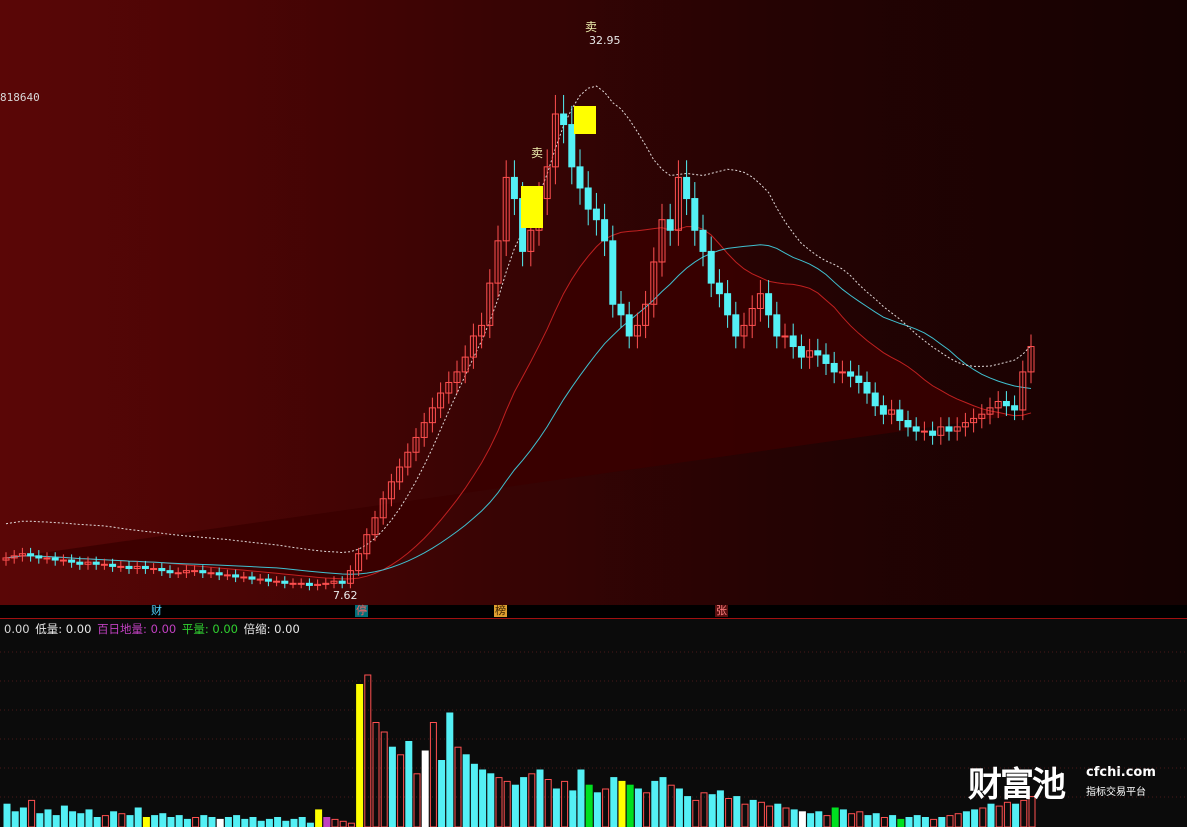 The height and width of the screenshot is (827, 1187). I want to click on price-axis-label: 818640, so click(20, 97).